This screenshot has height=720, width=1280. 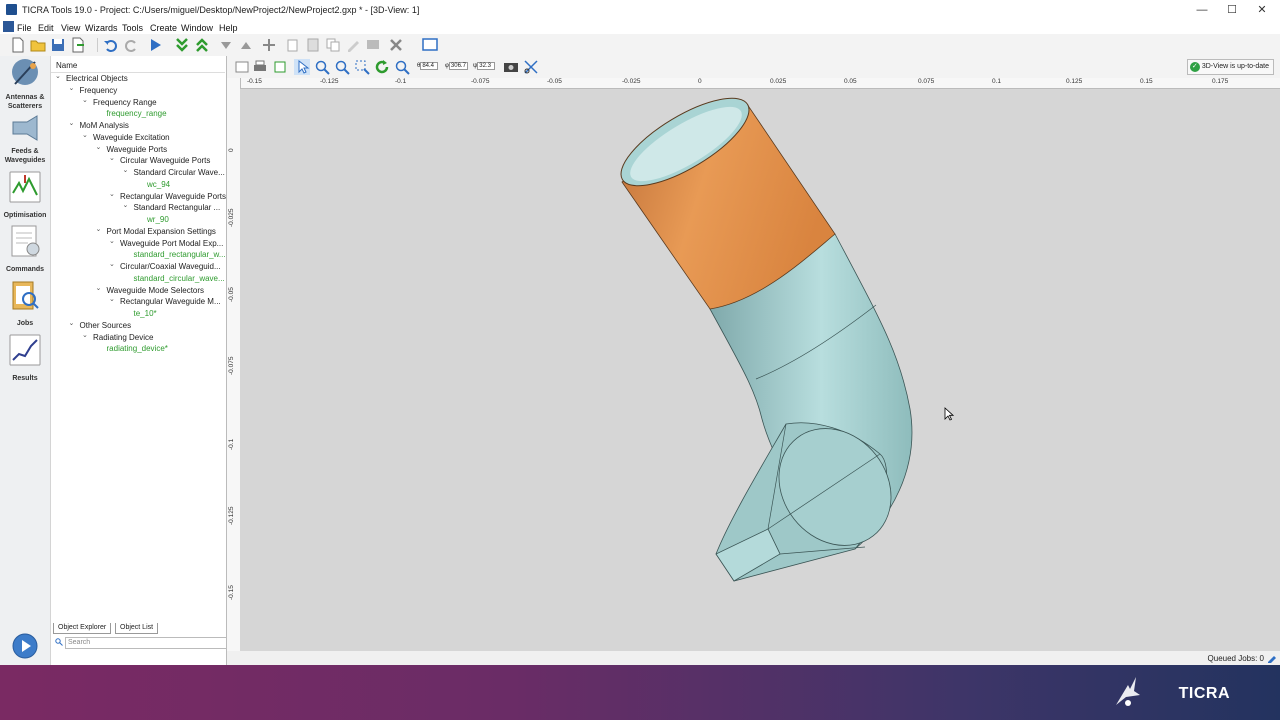 I want to click on move-up-icon, so click(x=202, y=45).